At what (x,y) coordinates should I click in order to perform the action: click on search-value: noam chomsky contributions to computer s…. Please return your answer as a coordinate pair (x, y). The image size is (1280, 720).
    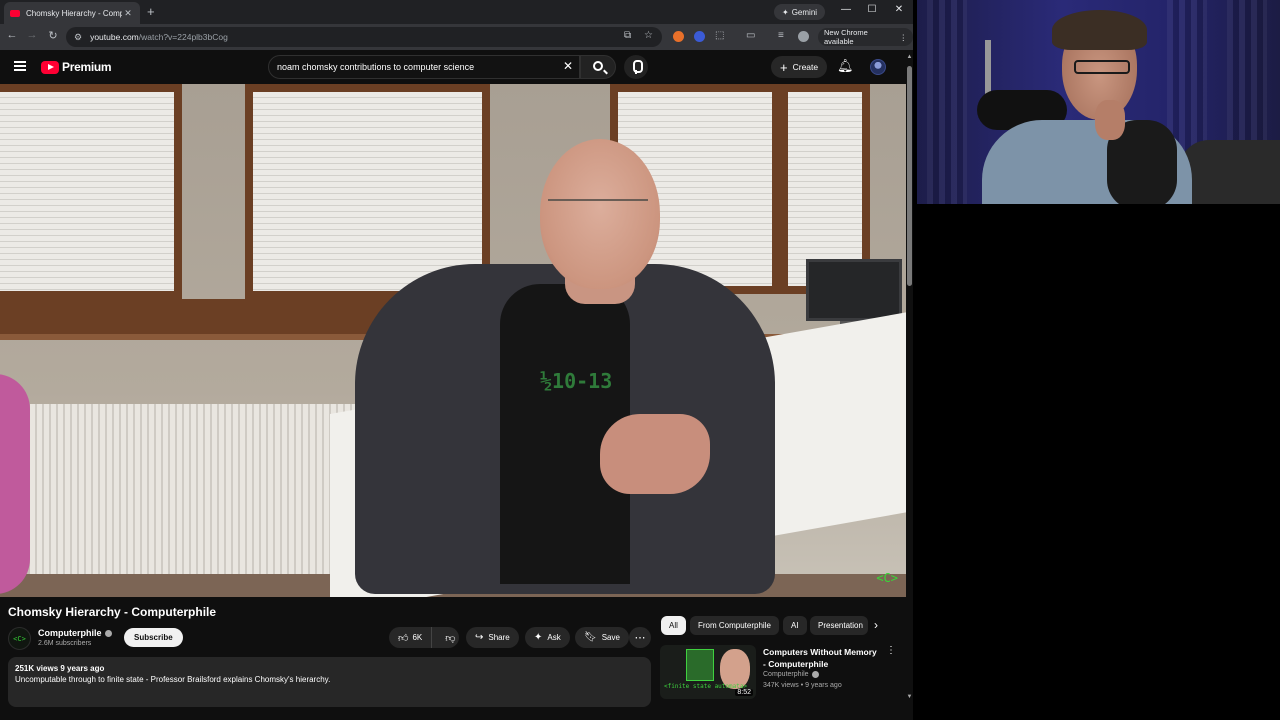
    Looking at the image, I should click on (376, 67).